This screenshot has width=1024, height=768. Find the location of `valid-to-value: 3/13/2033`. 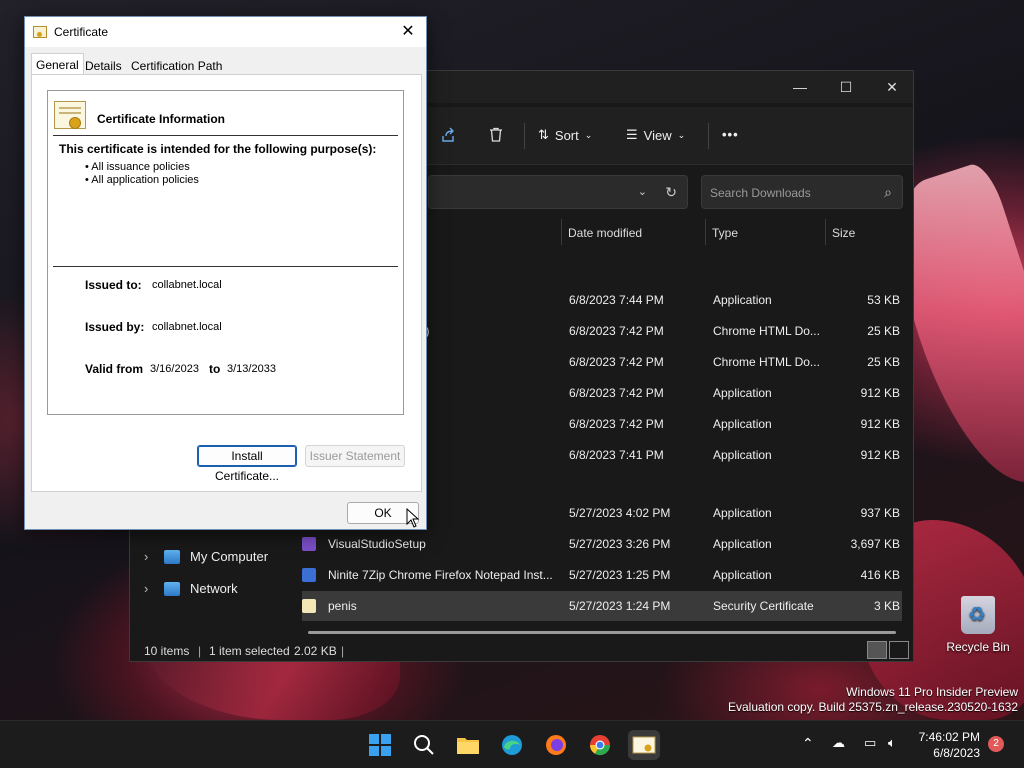

valid-to-value: 3/13/2033 is located at coordinates (251, 369).